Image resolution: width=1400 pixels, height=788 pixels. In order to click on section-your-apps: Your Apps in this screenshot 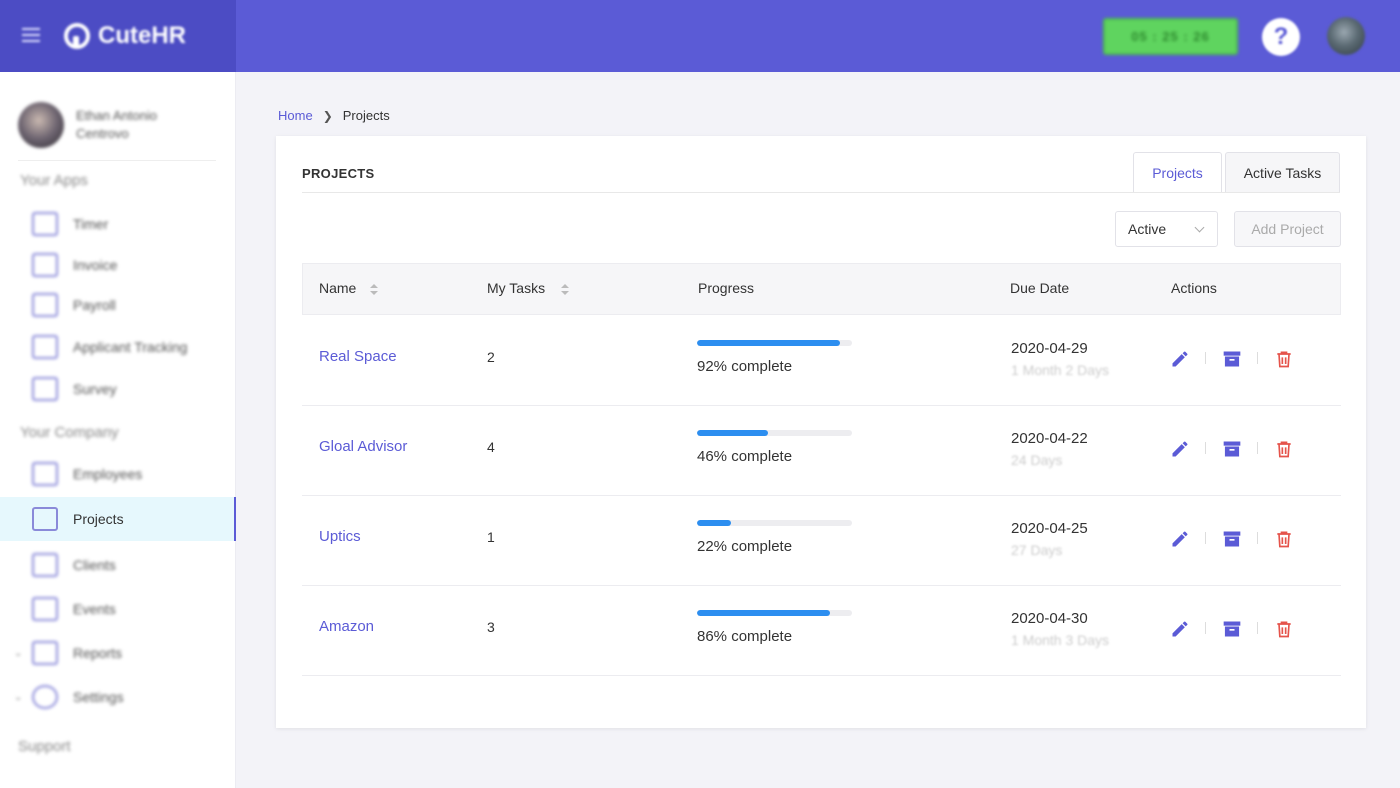, I will do `click(54, 180)`.